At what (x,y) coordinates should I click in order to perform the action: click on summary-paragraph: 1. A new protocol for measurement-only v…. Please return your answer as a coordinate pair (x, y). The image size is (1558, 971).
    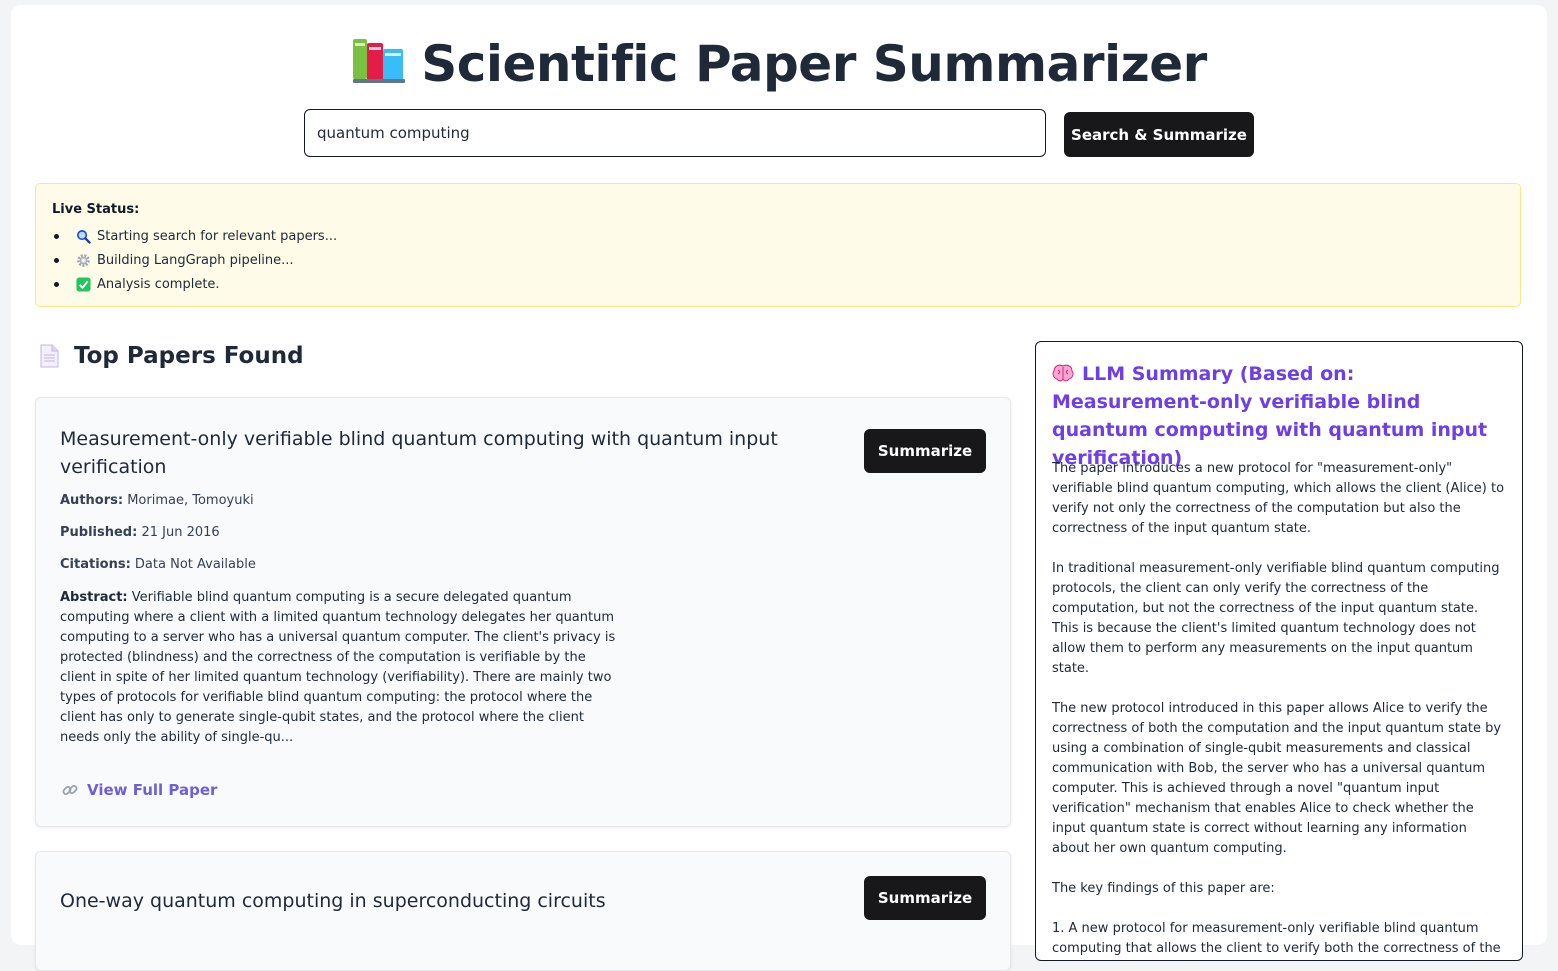
    Looking at the image, I should click on (1276, 938).